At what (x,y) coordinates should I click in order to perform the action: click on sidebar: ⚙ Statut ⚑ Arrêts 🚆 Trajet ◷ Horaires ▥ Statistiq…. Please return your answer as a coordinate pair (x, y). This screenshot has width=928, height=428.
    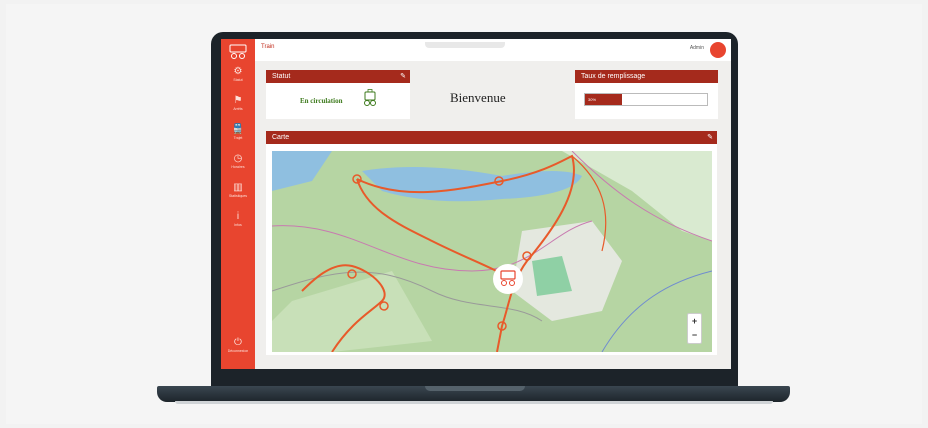
    Looking at the image, I should click on (238, 204).